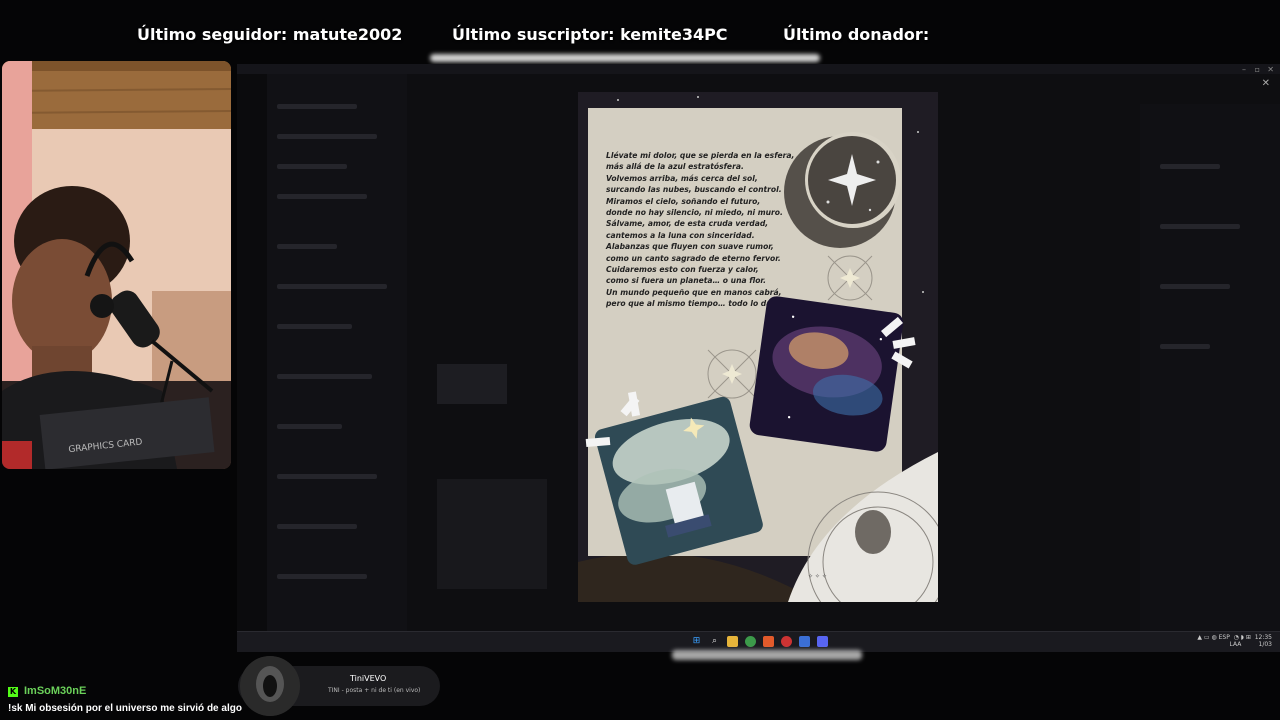 Image resolution: width=1280 pixels, height=720 pixels. Describe the element at coordinates (758, 69) in the screenshot. I see `window-titlebar: – ▫ ✕` at that location.